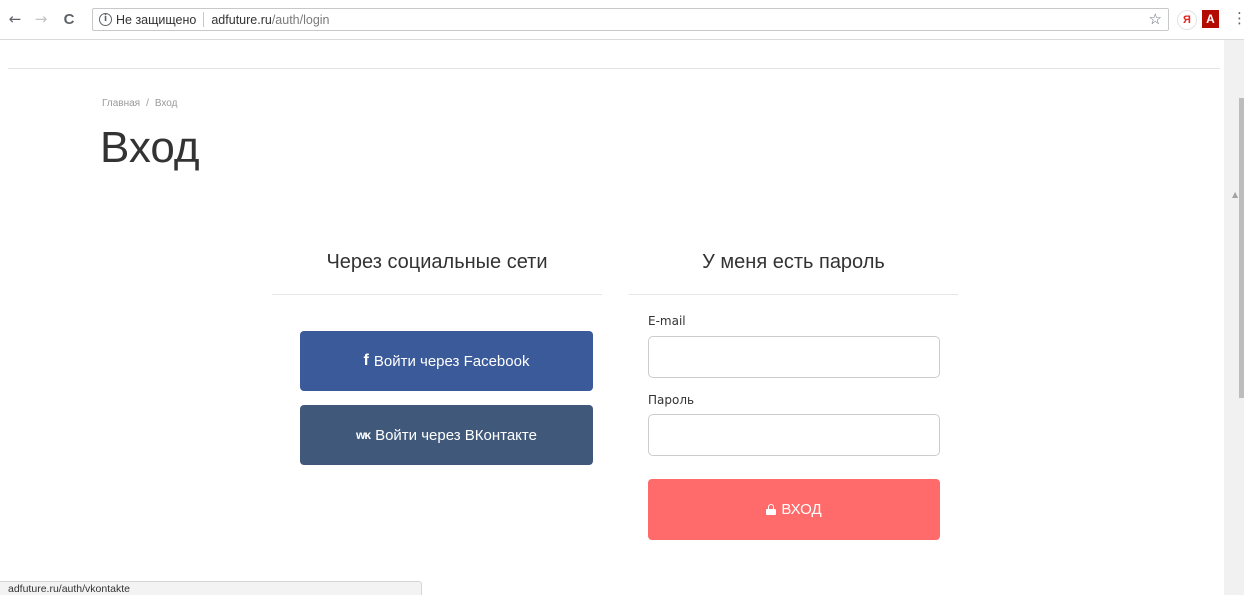  I want to click on scroll-up-icon: ▲, so click(1235, 194).